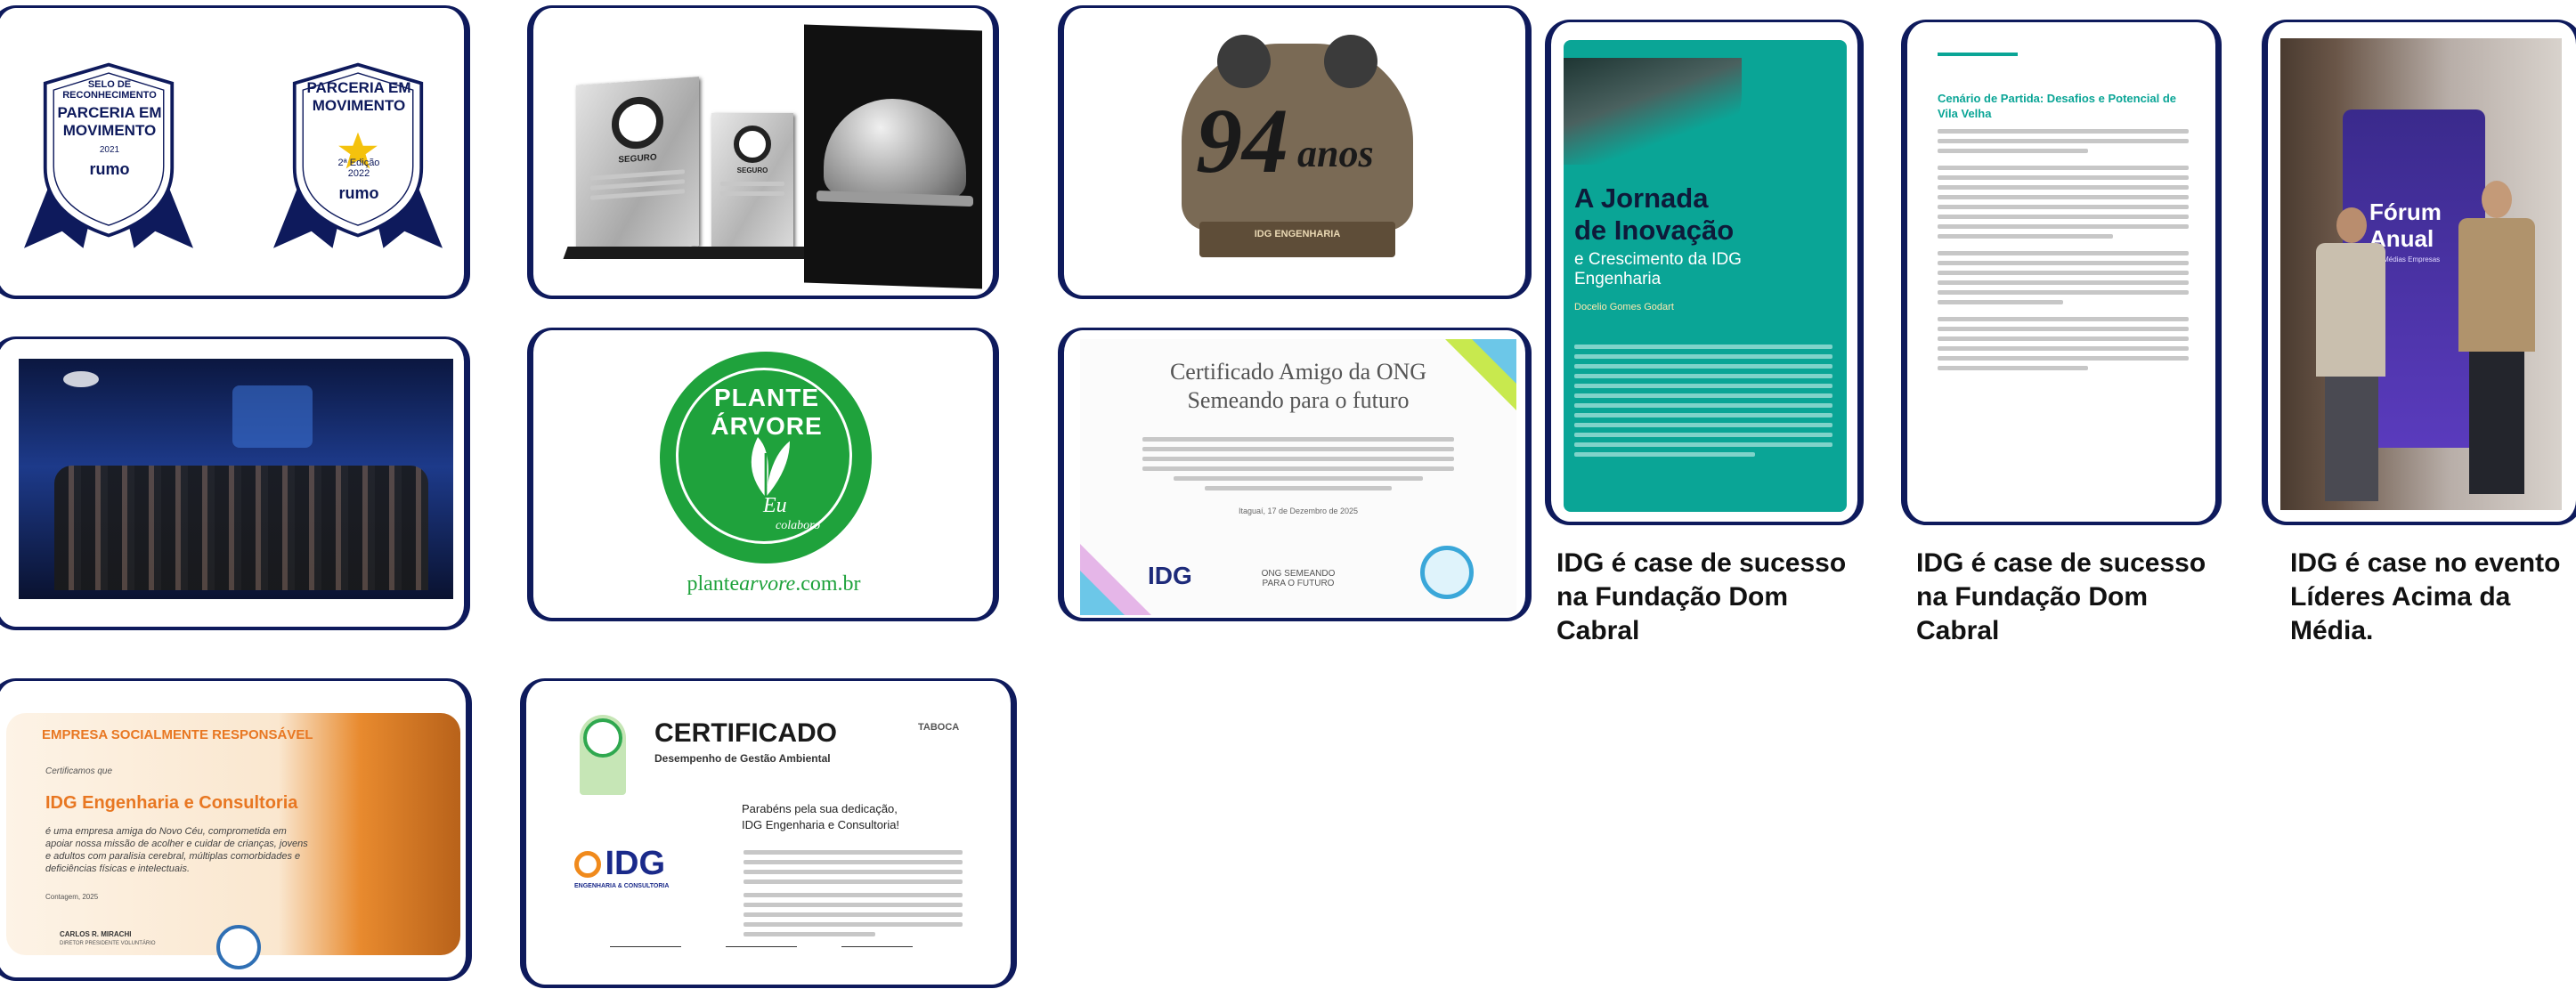 The height and width of the screenshot is (989, 2576). What do you see at coordinates (694, 253) in the screenshot?
I see `trophy-base` at bounding box center [694, 253].